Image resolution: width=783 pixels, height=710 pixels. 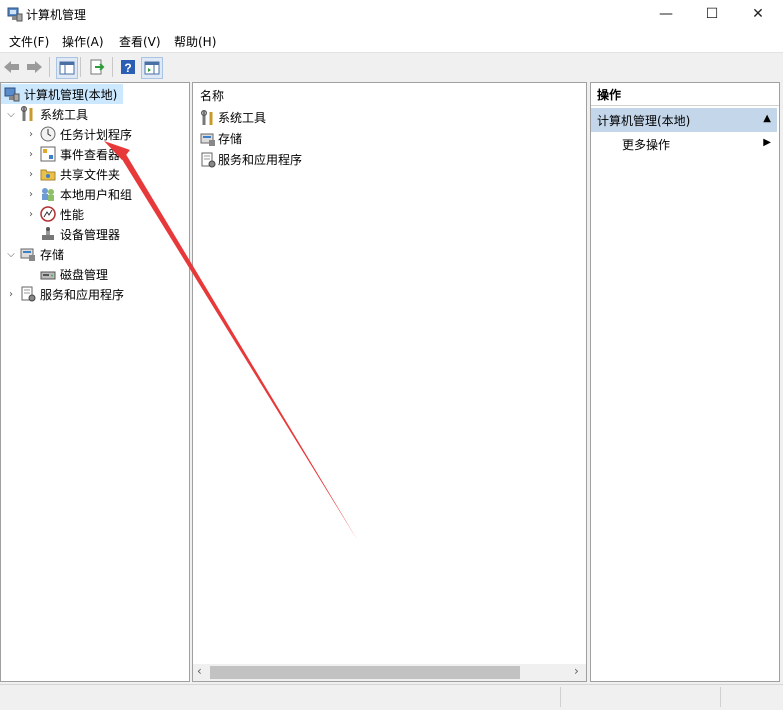 I want to click on scroll-left-icon: ‹, so click(x=199, y=671).